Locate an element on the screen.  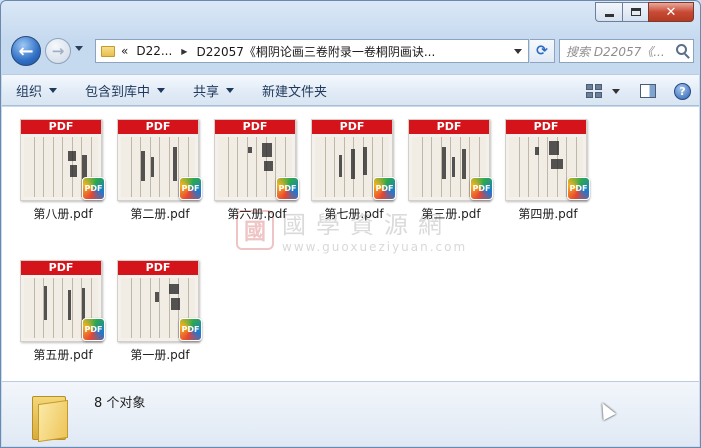
watermark-url: www.guoxueziyuan.com is located at coordinates (375, 247).